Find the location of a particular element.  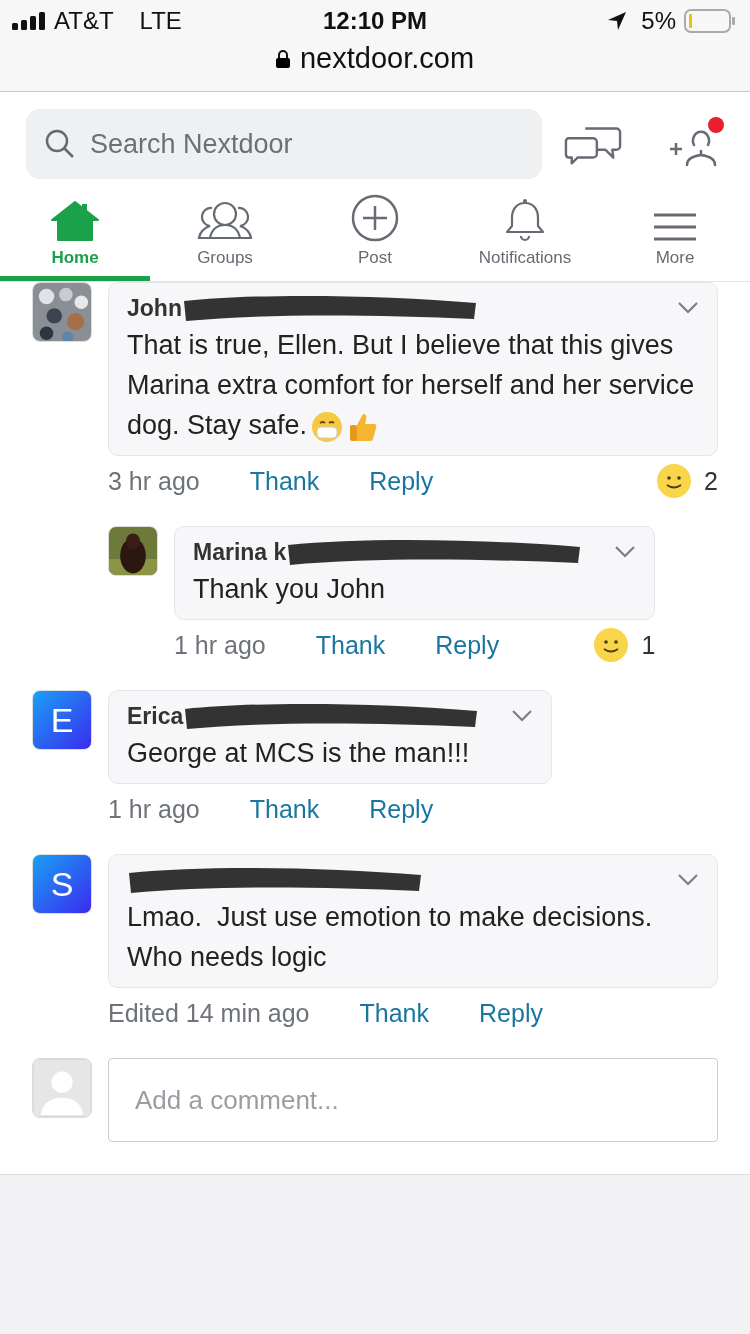

timestamp: 3 hr ago is located at coordinates (154, 481).